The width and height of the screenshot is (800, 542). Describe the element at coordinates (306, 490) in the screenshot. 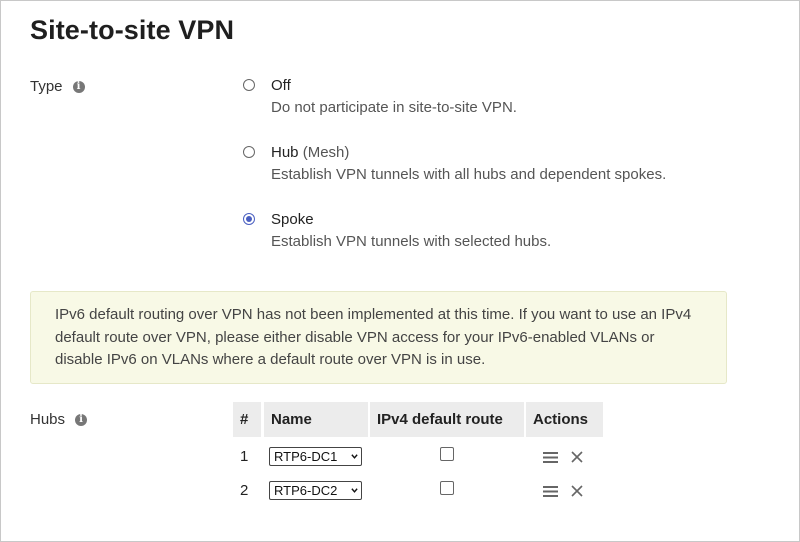

I see `hub-name-value: RTP6-DC2` at that location.